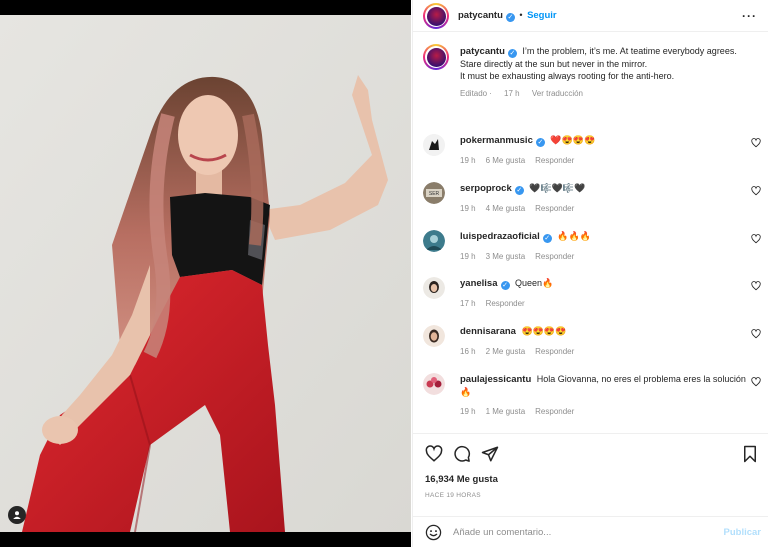  What do you see at coordinates (506, 256) in the screenshot?
I see `comment-likes: 3 Me gusta` at bounding box center [506, 256].